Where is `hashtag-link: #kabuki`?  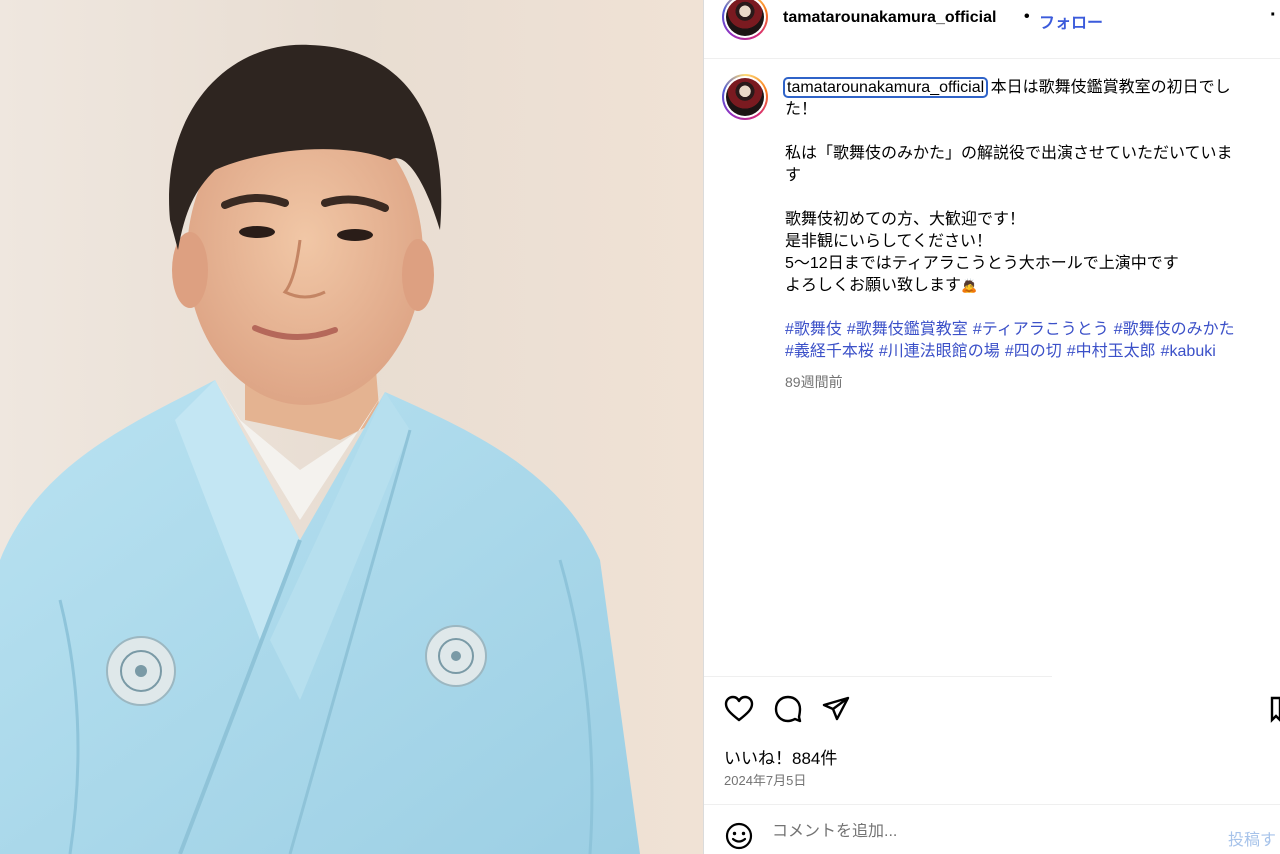 hashtag-link: #kabuki is located at coordinates (1188, 351).